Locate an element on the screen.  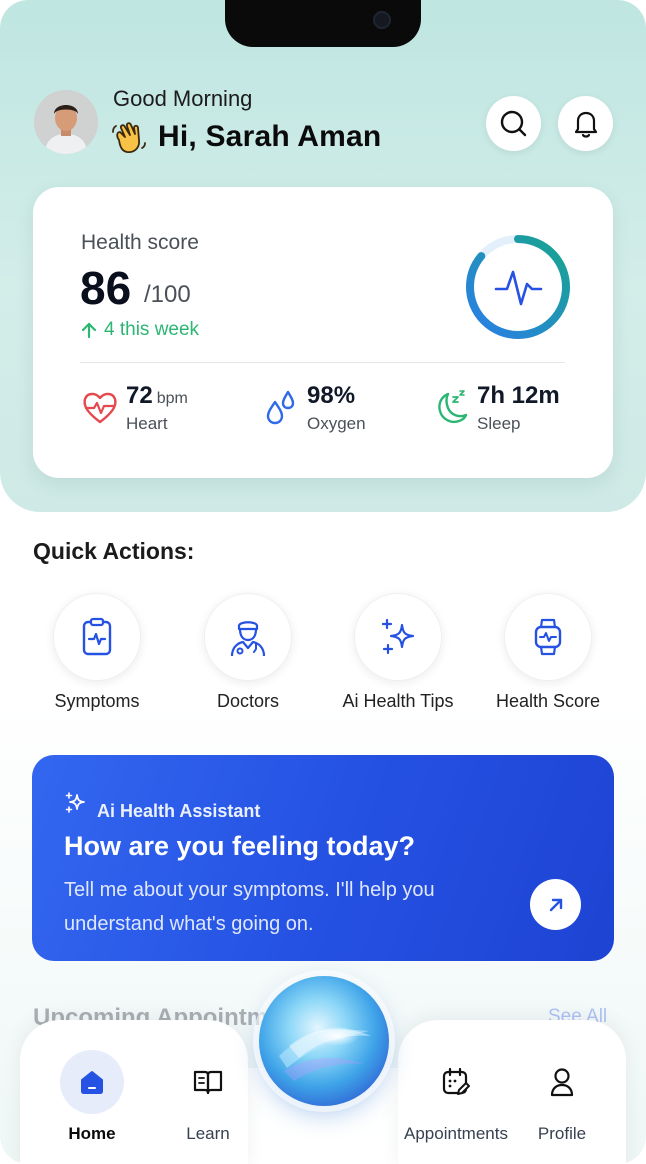
arrow-up-right-icon is located at coordinates (555, 904).